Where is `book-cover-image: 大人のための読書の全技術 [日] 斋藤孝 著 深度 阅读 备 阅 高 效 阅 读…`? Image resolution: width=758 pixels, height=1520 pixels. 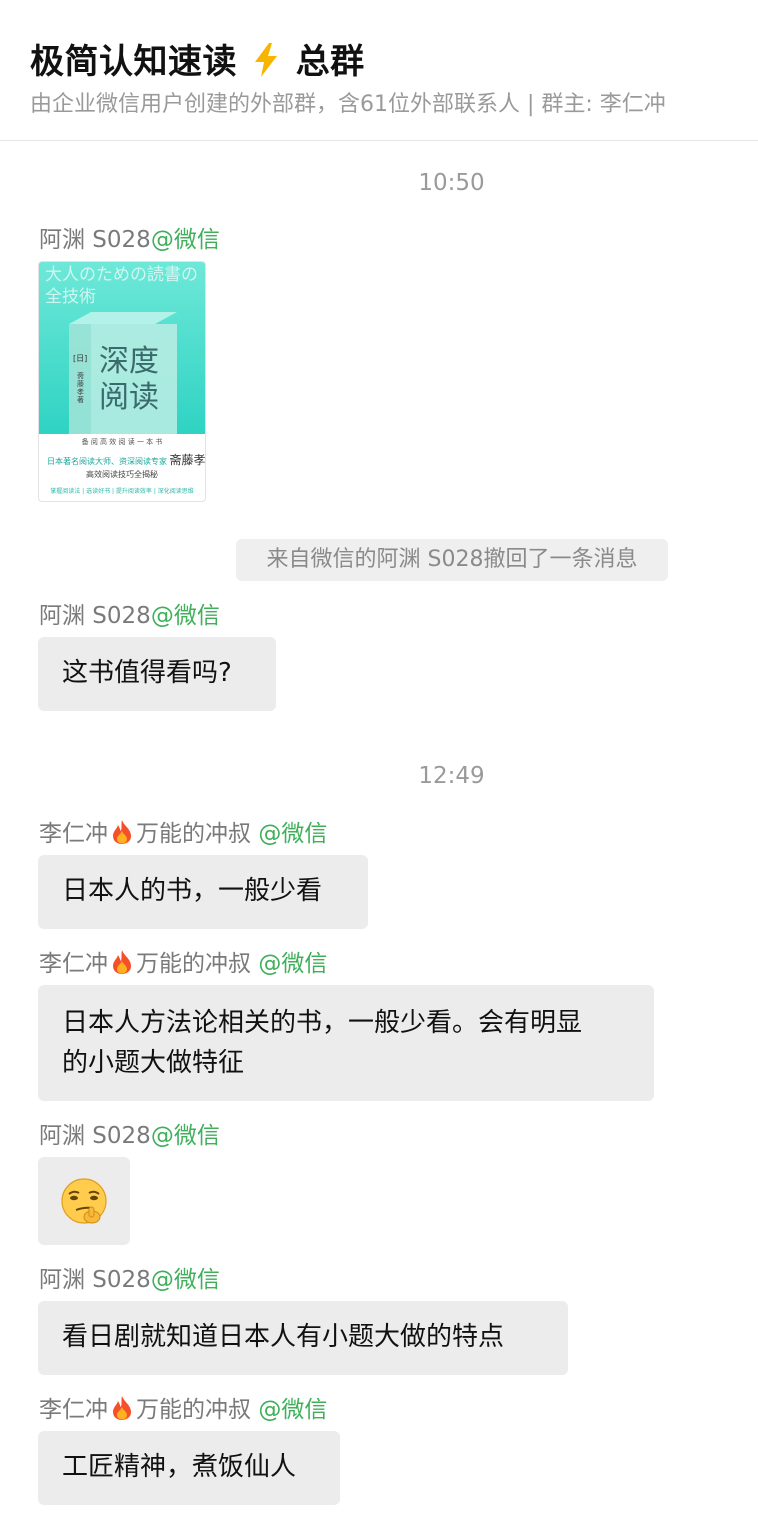 book-cover-image: 大人のための読書の全技術 [日] 斋藤孝 著 深度 阅读 备 阅 高 效 阅 读… is located at coordinates (122, 381).